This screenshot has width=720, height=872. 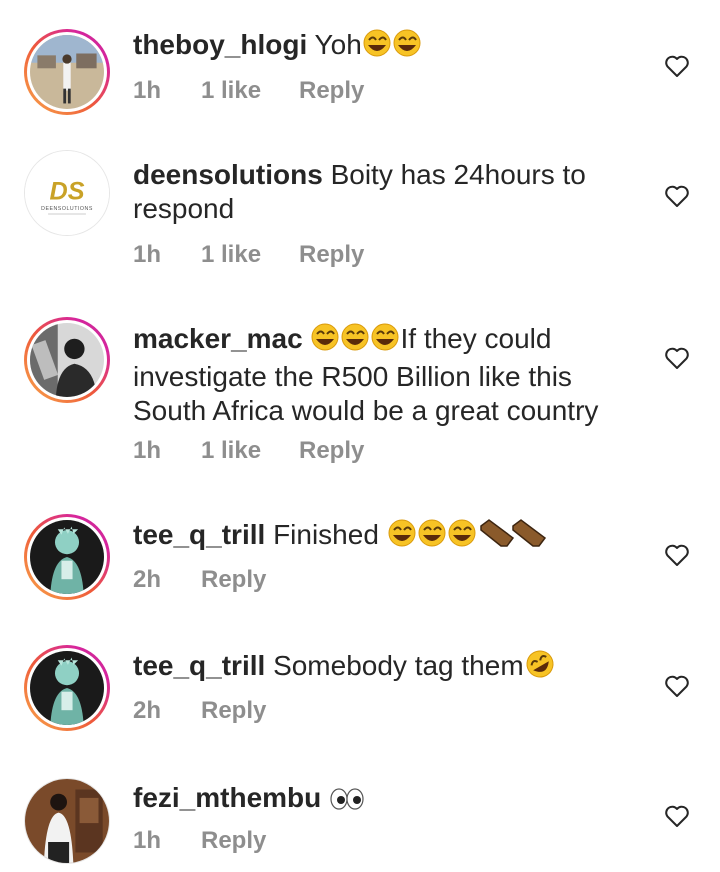 I want to click on comment-body: Somebody tag them, so click(x=398, y=665).